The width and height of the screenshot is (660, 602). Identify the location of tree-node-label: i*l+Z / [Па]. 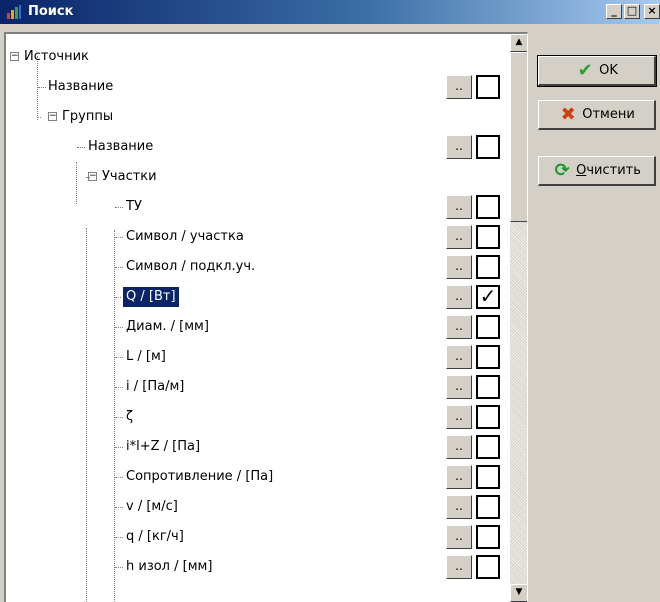
(163, 447).